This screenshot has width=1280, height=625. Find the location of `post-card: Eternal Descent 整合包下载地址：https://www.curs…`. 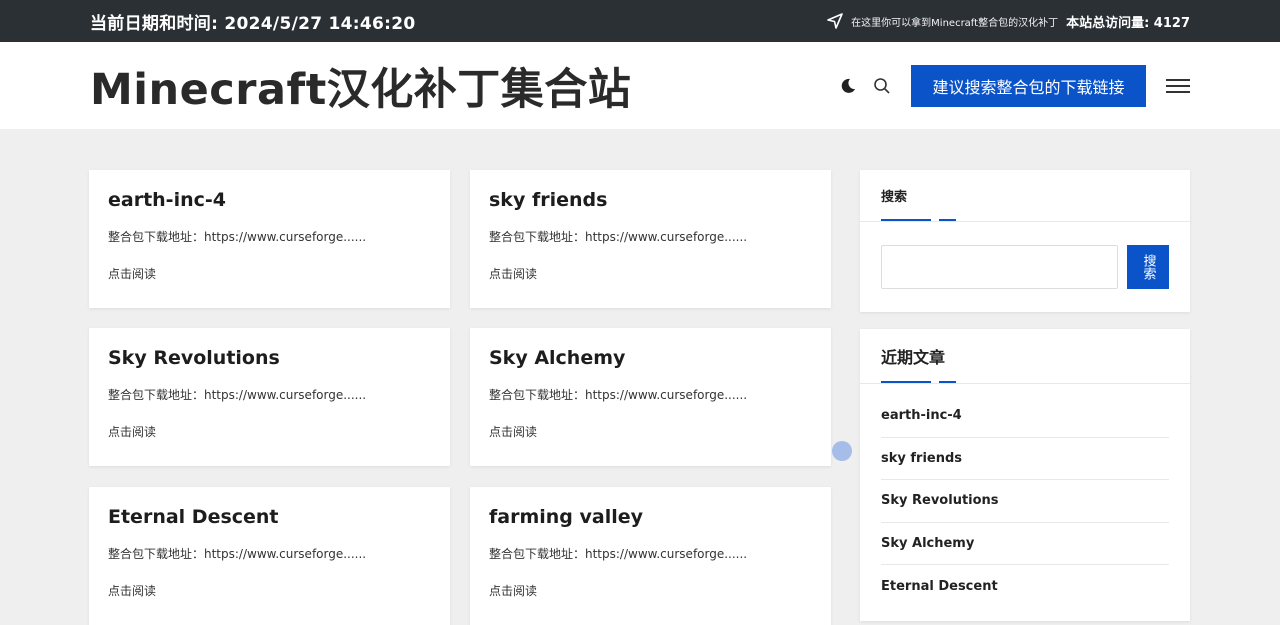

post-card: Eternal Descent 整合包下载地址：https://www.curs… is located at coordinates (269, 556).